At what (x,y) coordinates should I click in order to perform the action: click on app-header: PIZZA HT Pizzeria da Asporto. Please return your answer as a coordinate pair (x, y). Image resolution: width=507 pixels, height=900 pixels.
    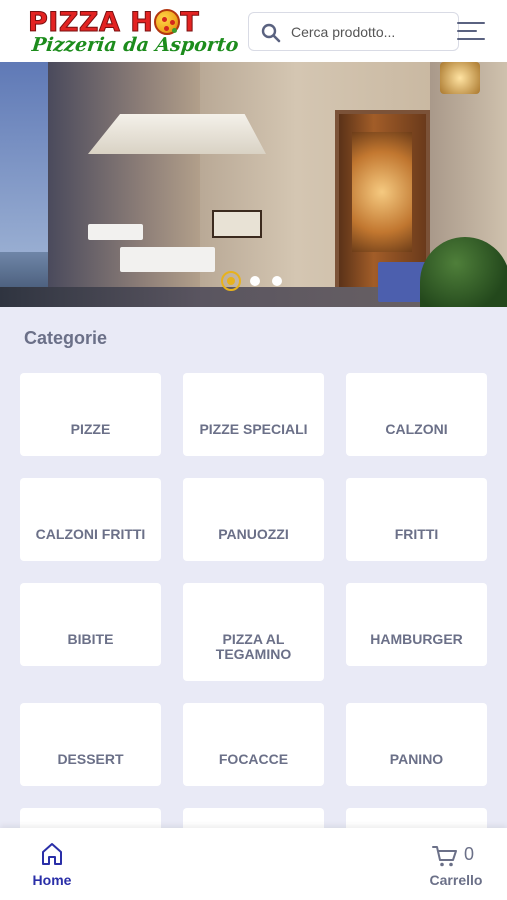
    Looking at the image, I should click on (253, 31).